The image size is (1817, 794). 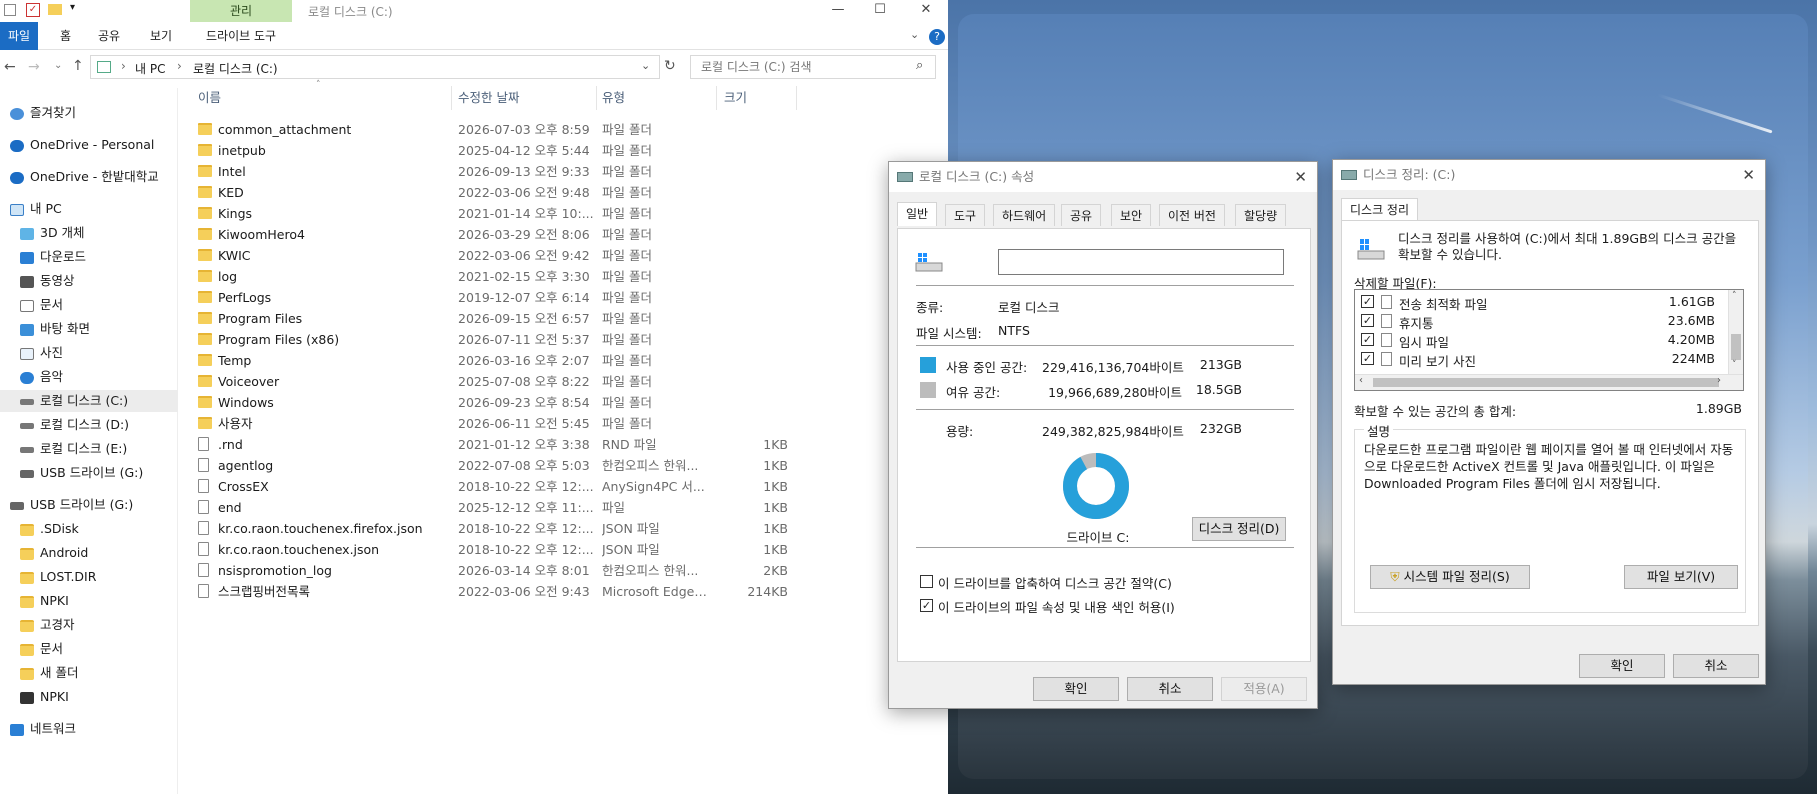 I want to click on breadcrumb-pc: 내 PC, so click(x=150, y=68).